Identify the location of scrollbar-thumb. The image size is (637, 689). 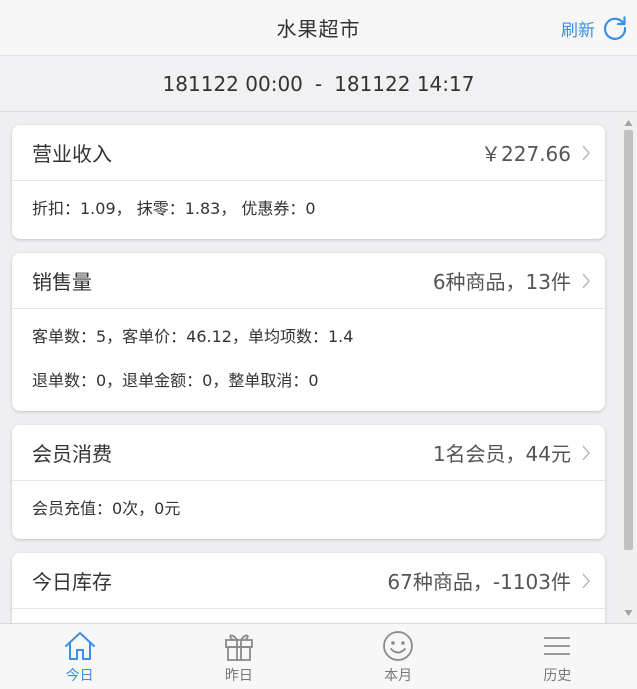
(628, 340).